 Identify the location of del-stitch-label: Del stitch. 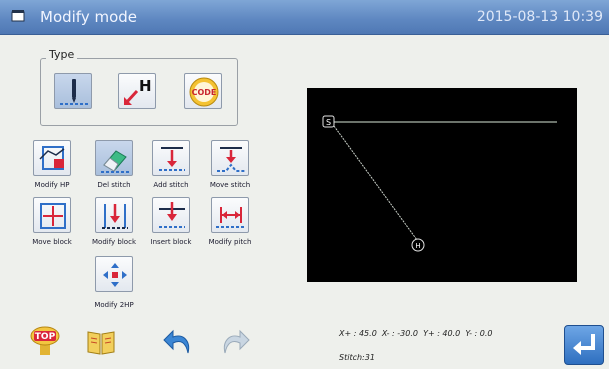
(114, 185).